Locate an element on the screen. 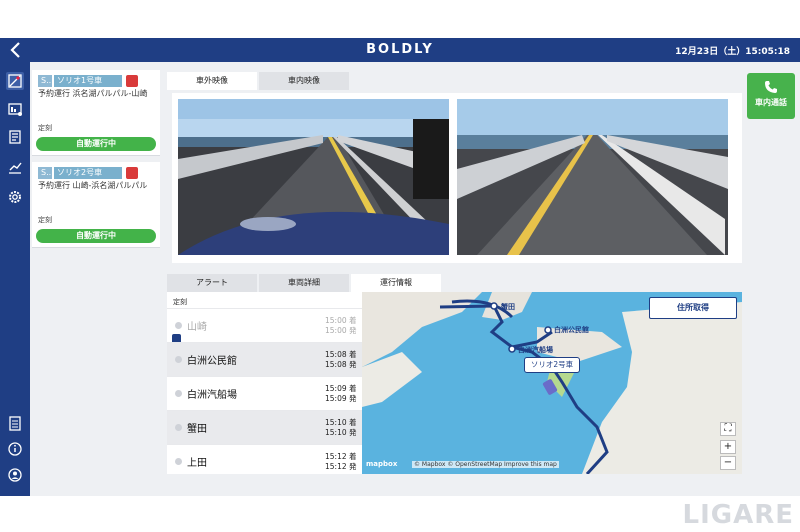 This screenshot has height=532, width=800. departure-time: 15:00 発 is located at coordinates (341, 330).